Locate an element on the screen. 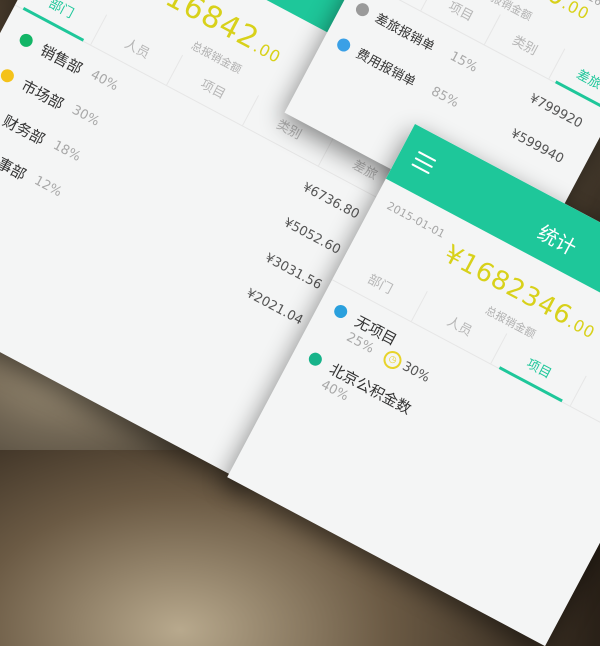 Image resolution: width=600 pixels, height=646 pixels. page-title: 统计 is located at coordinates (557, 240).